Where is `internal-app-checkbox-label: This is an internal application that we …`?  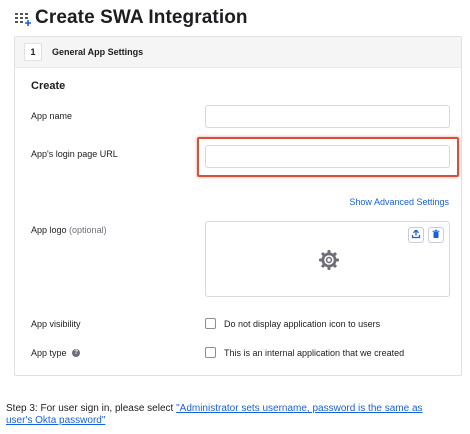
internal-app-checkbox-label: This is an internal application that we … is located at coordinates (314, 352).